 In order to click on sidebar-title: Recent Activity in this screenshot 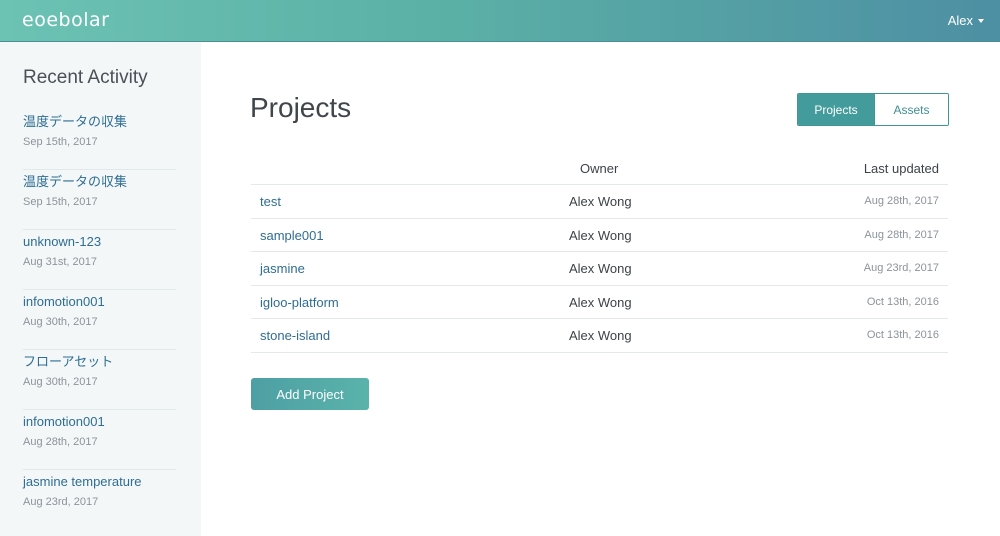, I will do `click(85, 77)`.